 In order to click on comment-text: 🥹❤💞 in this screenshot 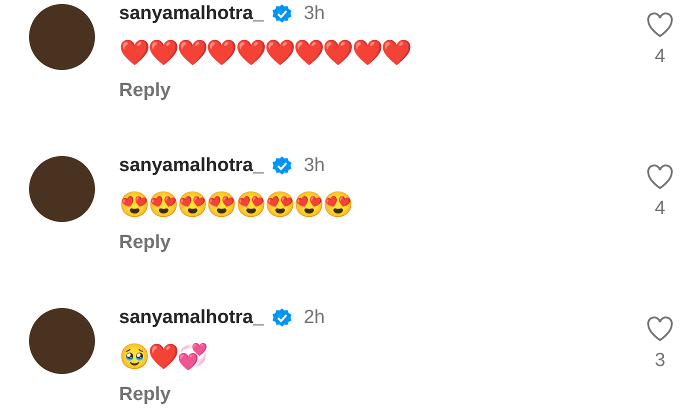, I will do `click(163, 358)`.